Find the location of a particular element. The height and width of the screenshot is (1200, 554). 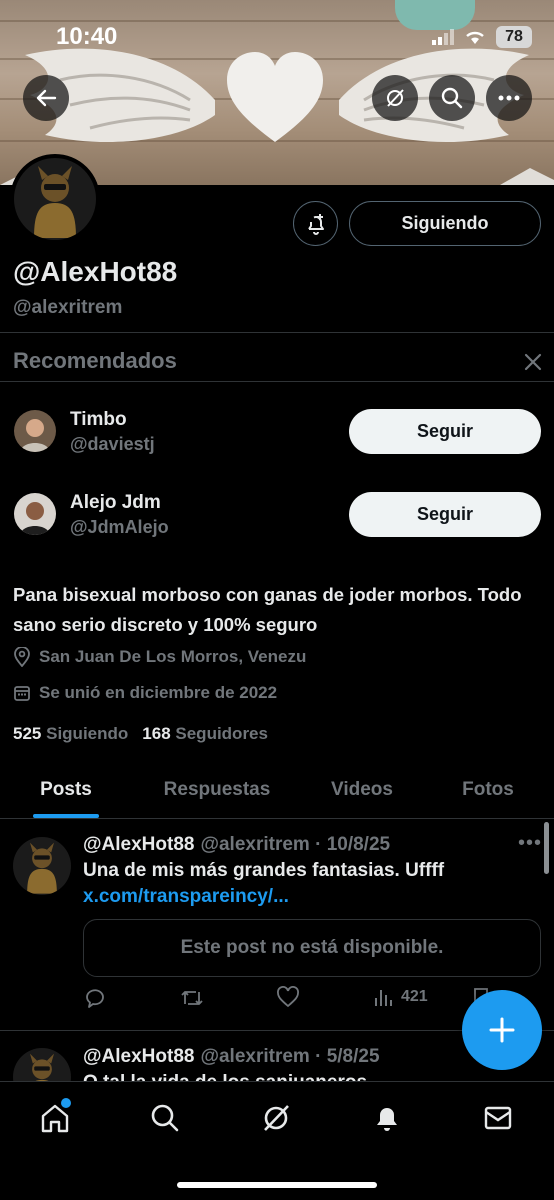

profile-location: San Juan De Los Morros, Venezu is located at coordinates (159, 657).